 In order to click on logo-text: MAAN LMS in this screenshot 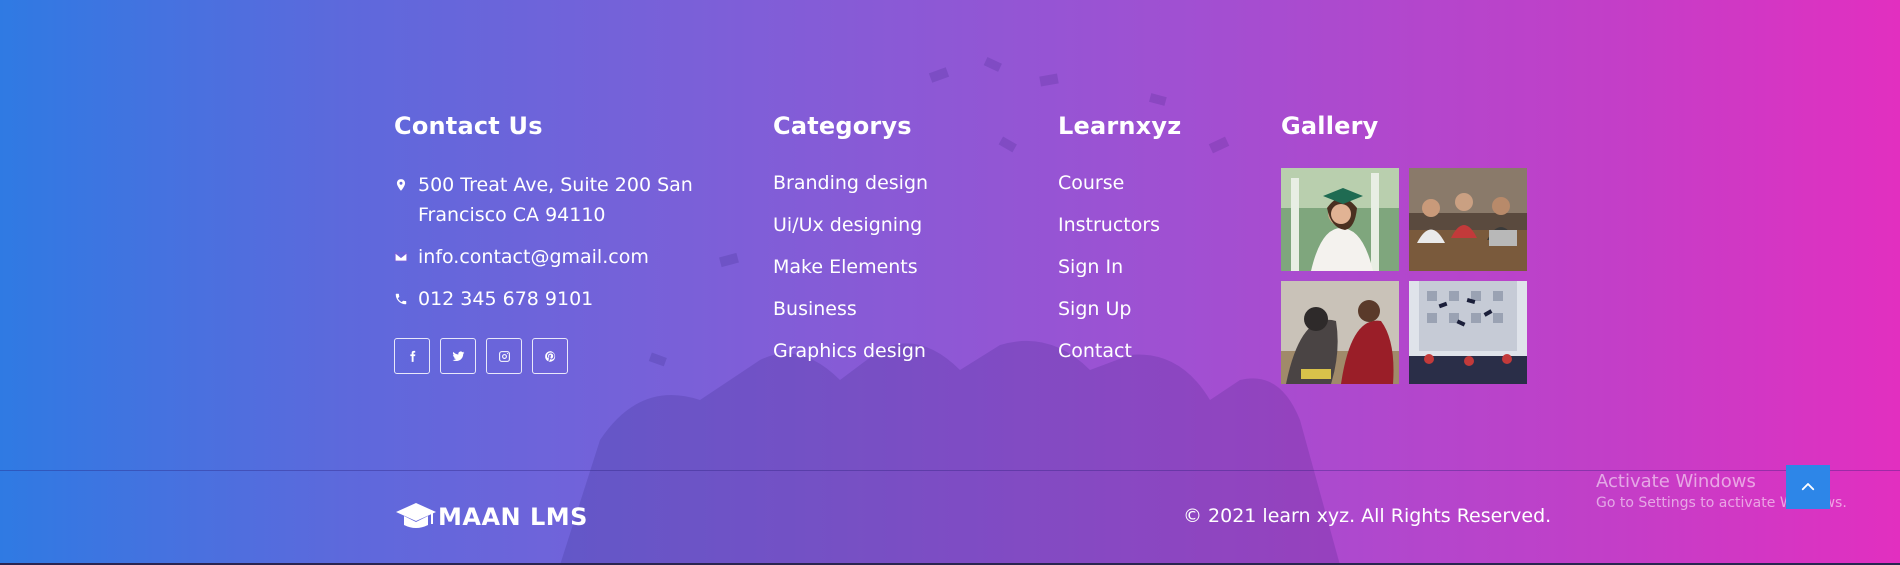, I will do `click(513, 517)`.